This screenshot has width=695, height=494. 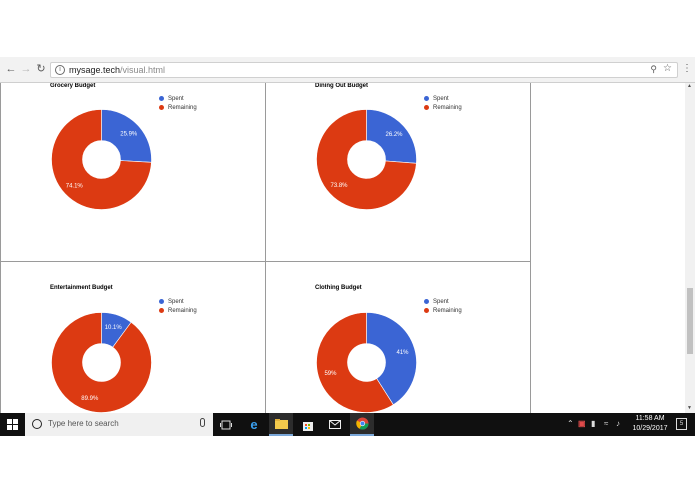 I want to click on security-icon: ▣, so click(x=582, y=423).